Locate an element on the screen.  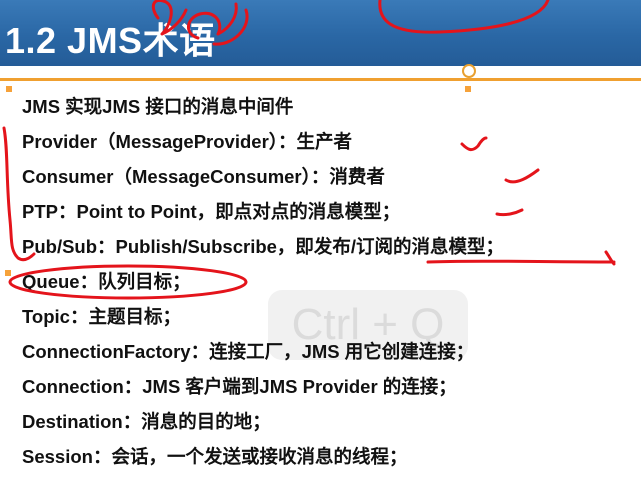
selection-handle-top-left is located at coordinates (9, 89).